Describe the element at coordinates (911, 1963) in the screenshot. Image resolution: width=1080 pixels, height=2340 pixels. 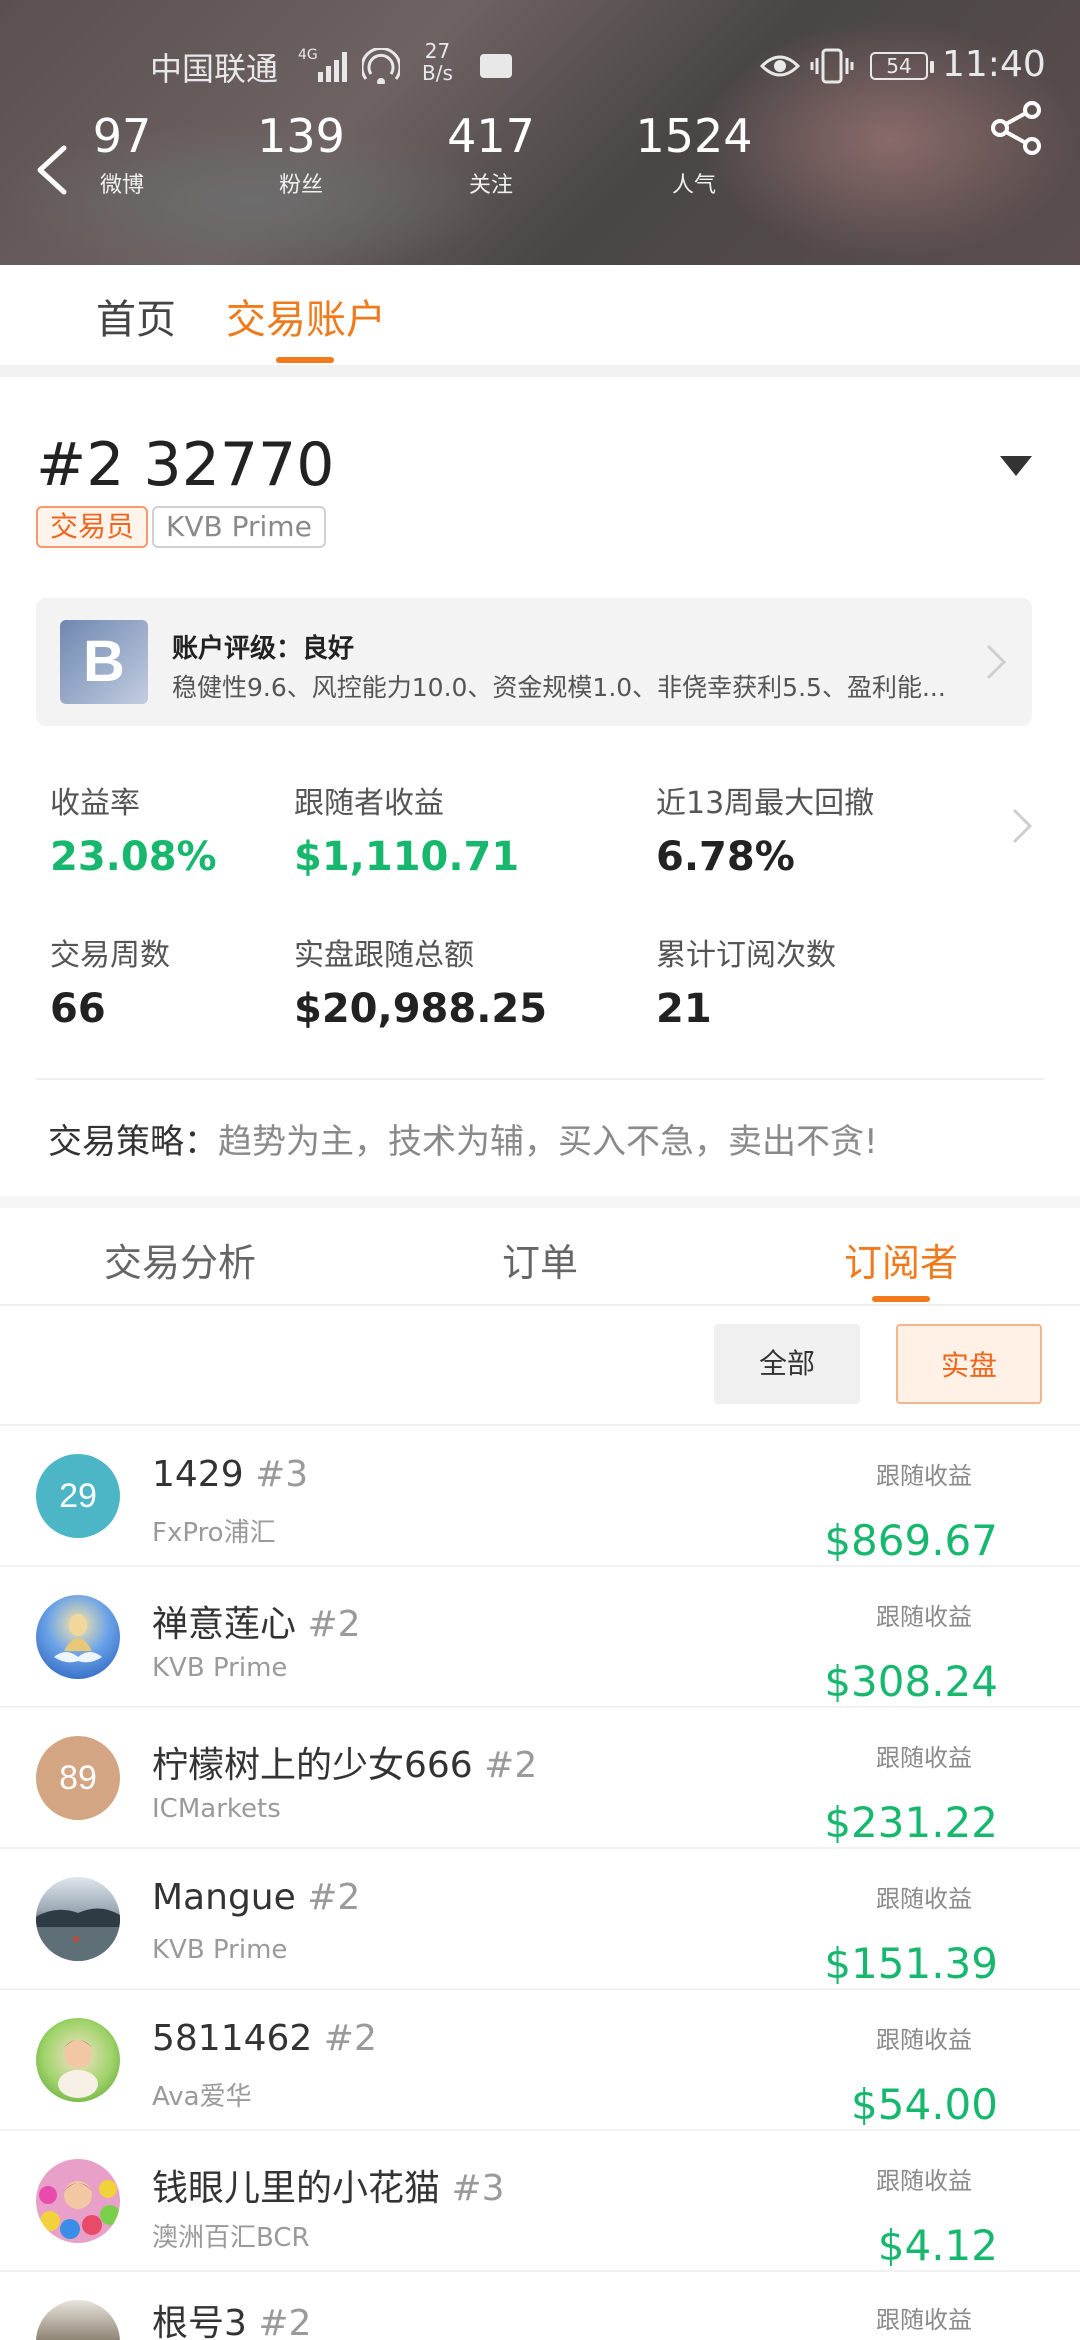
I see `profit-value: $151.39` at that location.